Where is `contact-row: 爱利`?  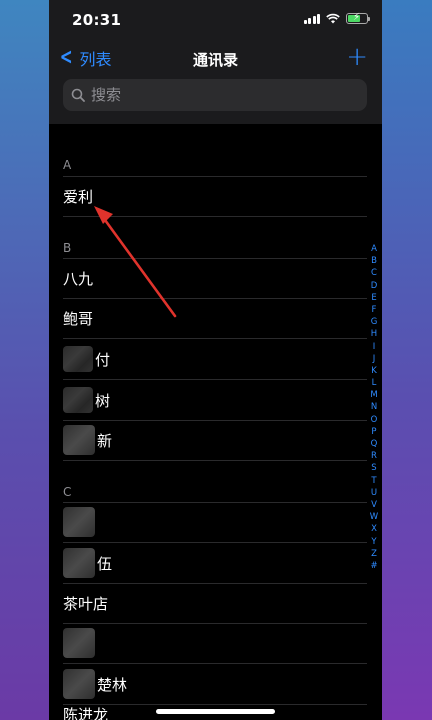 contact-row: 爱利 is located at coordinates (215, 196).